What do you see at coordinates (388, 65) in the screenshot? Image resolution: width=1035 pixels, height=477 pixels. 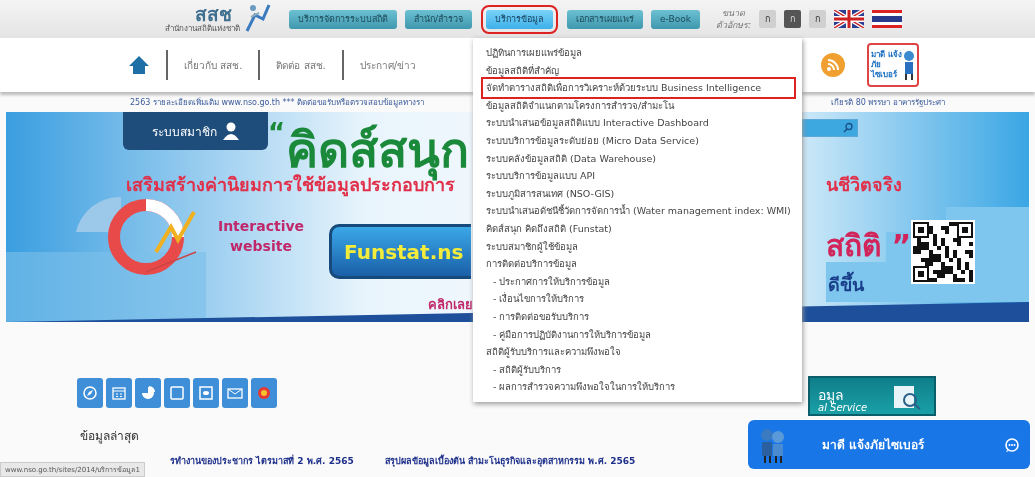 I see `nav-link: ประกาศ/ข่าว` at bounding box center [388, 65].